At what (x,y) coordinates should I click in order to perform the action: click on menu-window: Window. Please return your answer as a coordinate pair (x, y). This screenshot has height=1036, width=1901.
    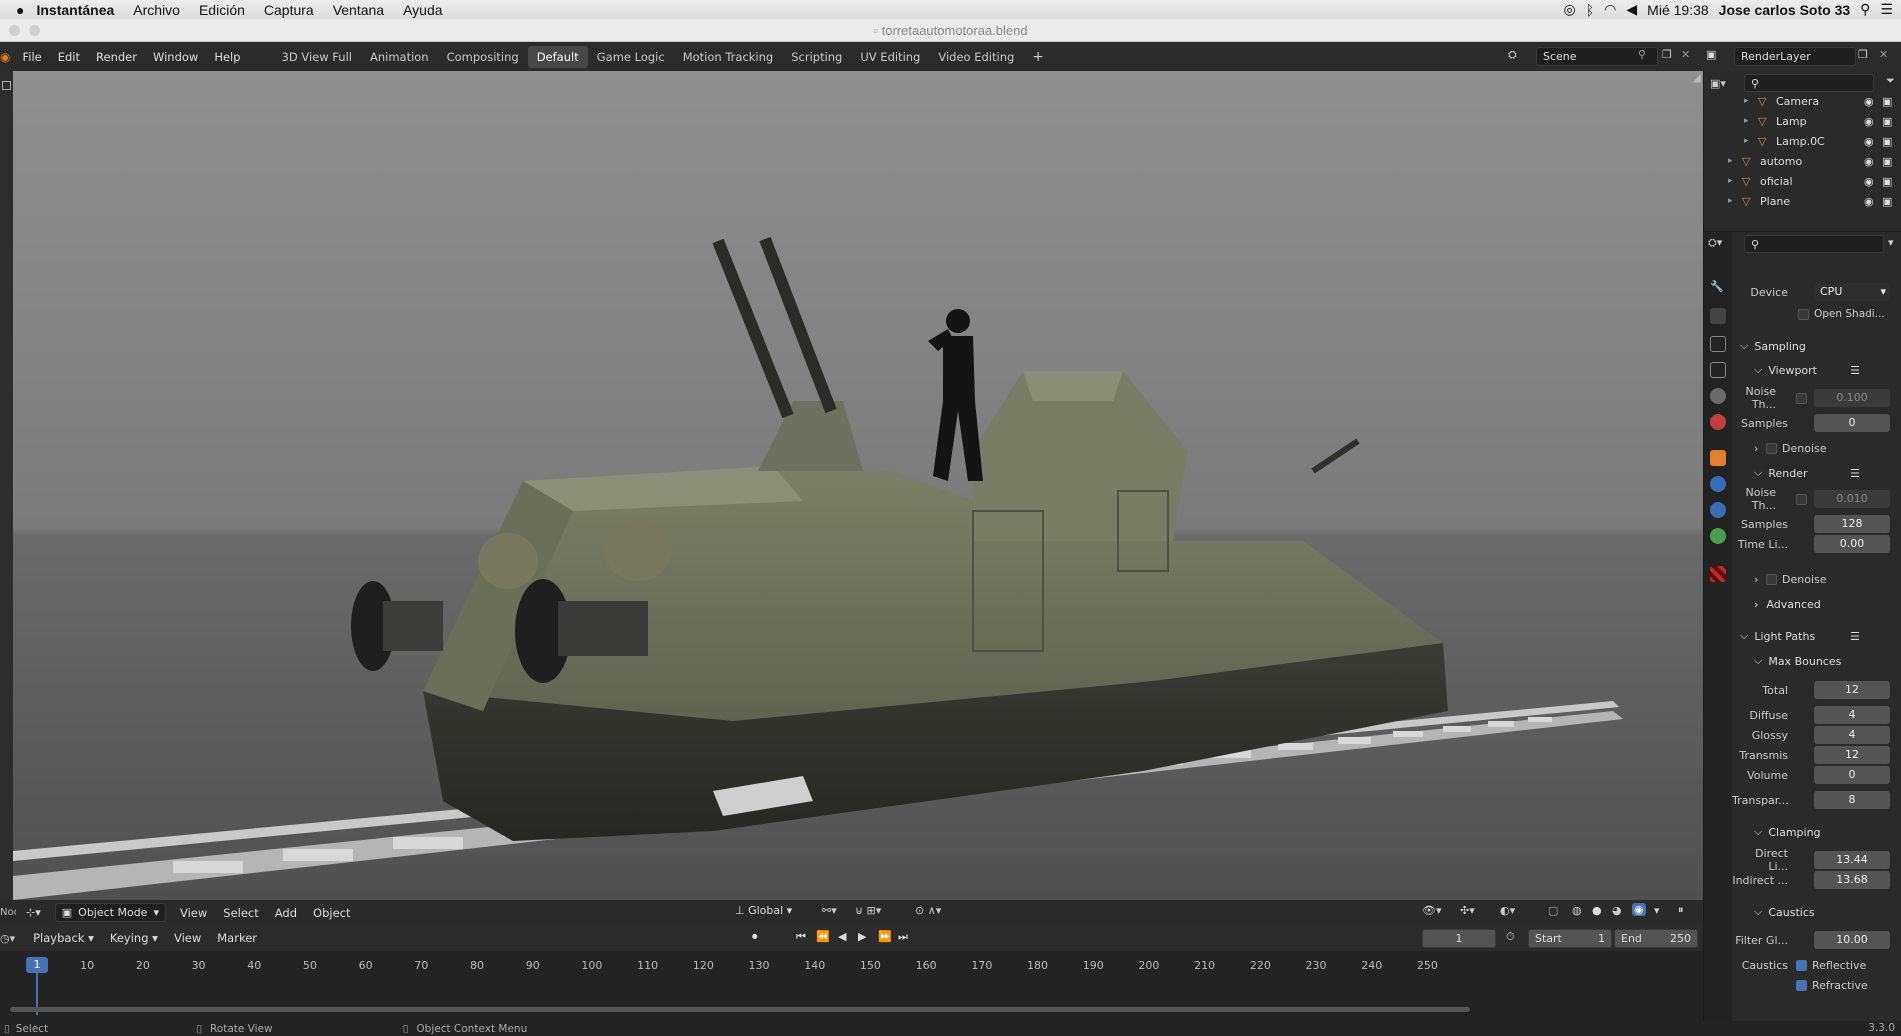
    Looking at the image, I should click on (175, 57).